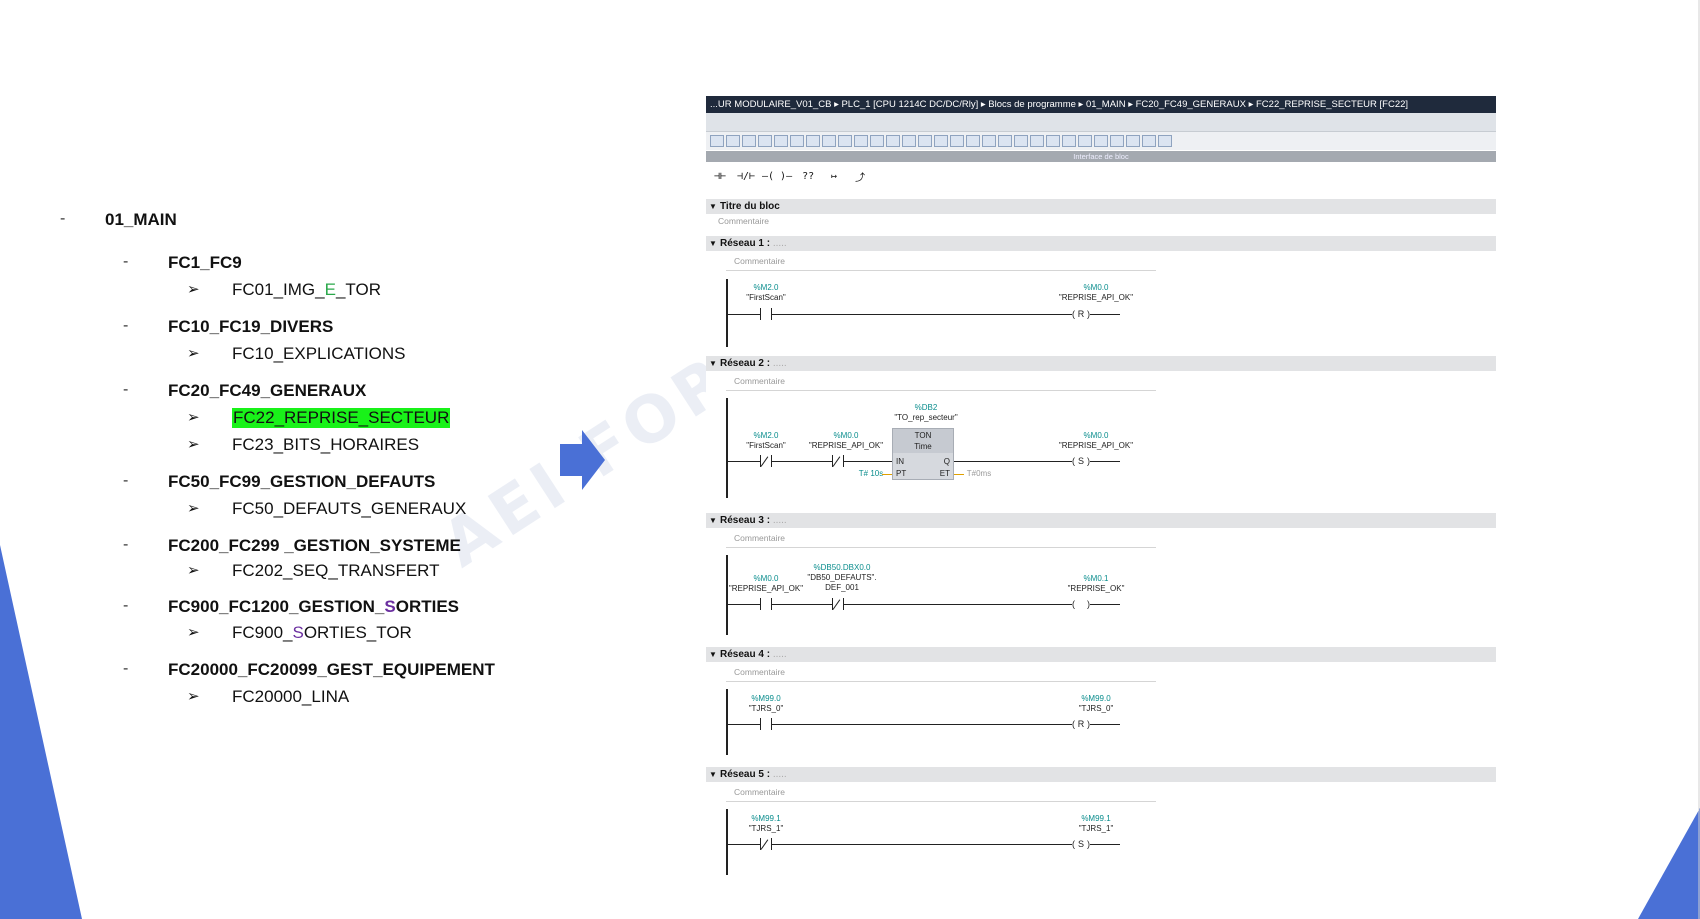  What do you see at coordinates (979, 473) in the screenshot?
I see `et-value: T#0ms` at bounding box center [979, 473].